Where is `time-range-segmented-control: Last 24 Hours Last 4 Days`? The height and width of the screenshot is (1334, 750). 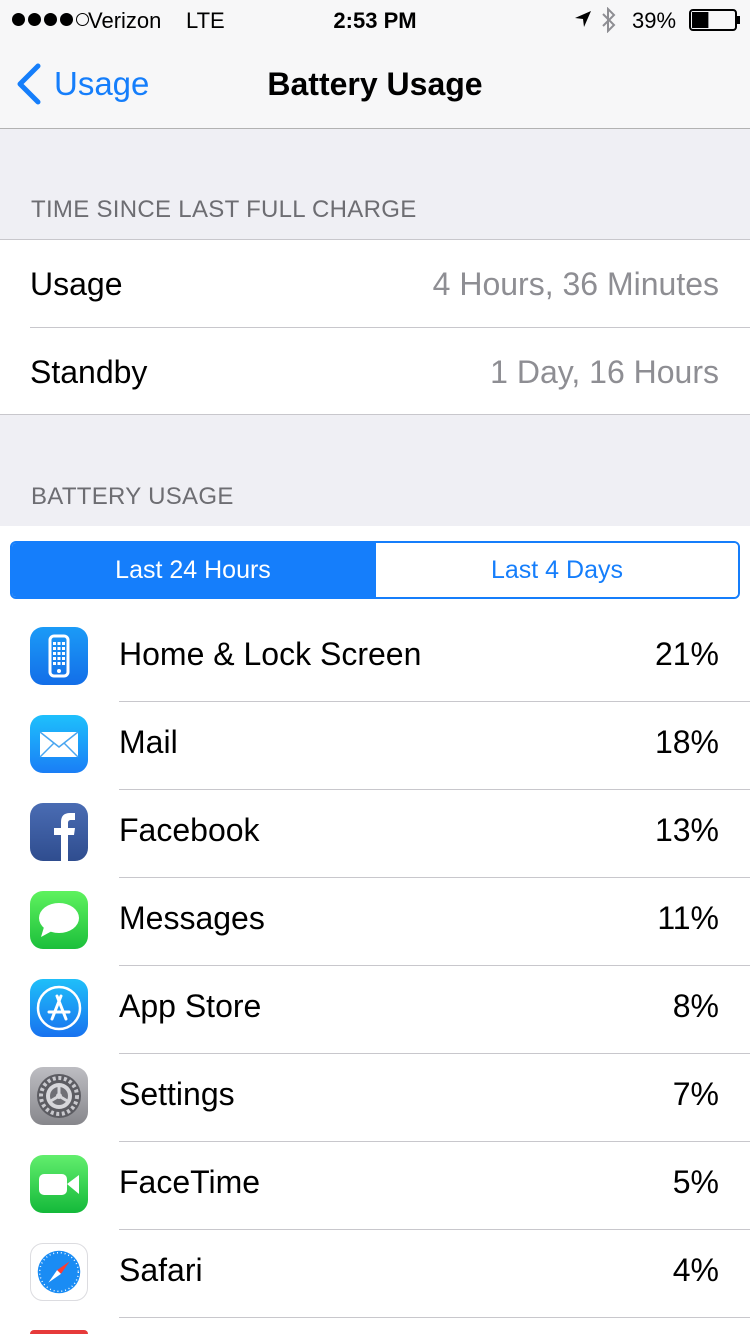 time-range-segmented-control: Last 24 Hours Last 4 Days is located at coordinates (375, 570).